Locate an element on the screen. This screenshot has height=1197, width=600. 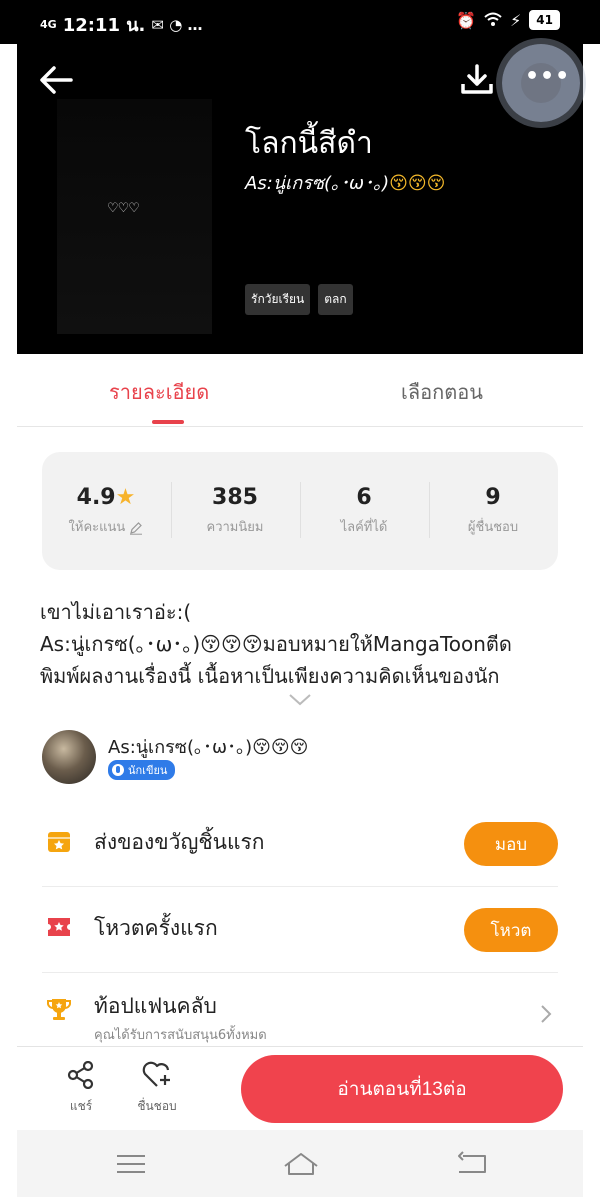
comic-title: โลกนี้สีดำ is located at coordinates (309, 143).